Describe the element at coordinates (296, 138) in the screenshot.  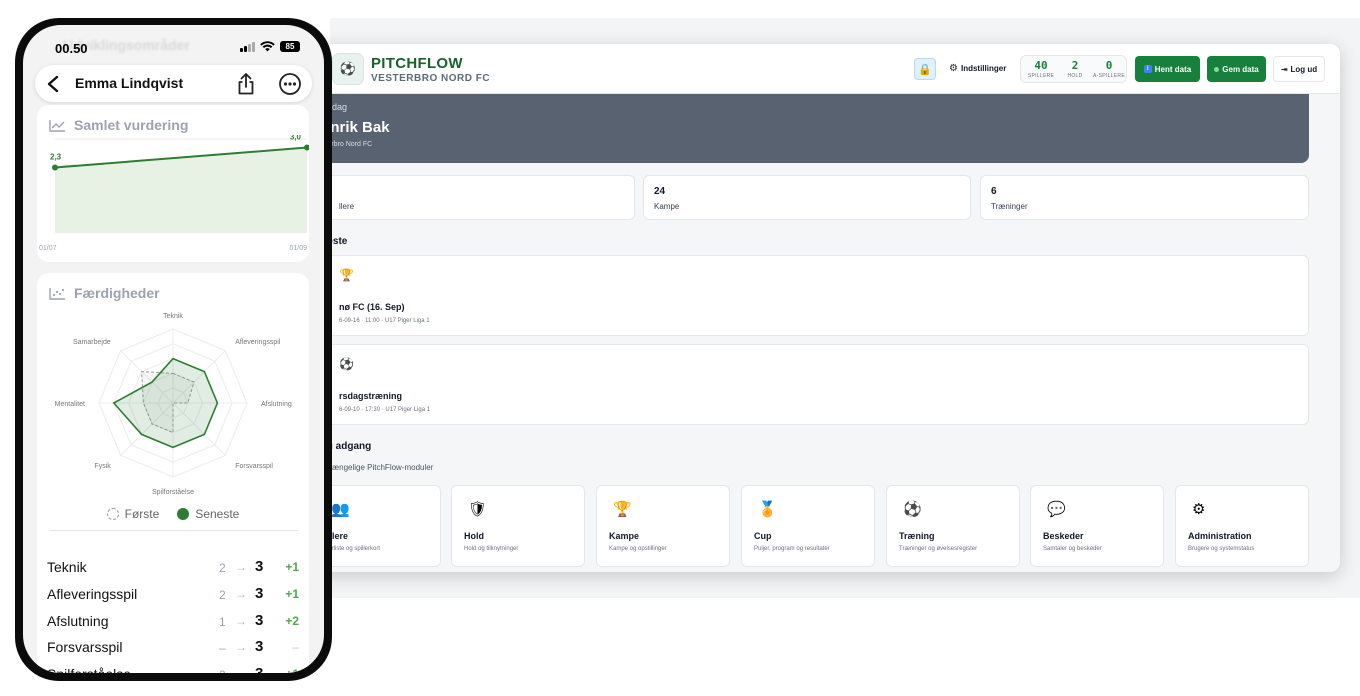
I see `rating-data-label: 3,0` at that location.